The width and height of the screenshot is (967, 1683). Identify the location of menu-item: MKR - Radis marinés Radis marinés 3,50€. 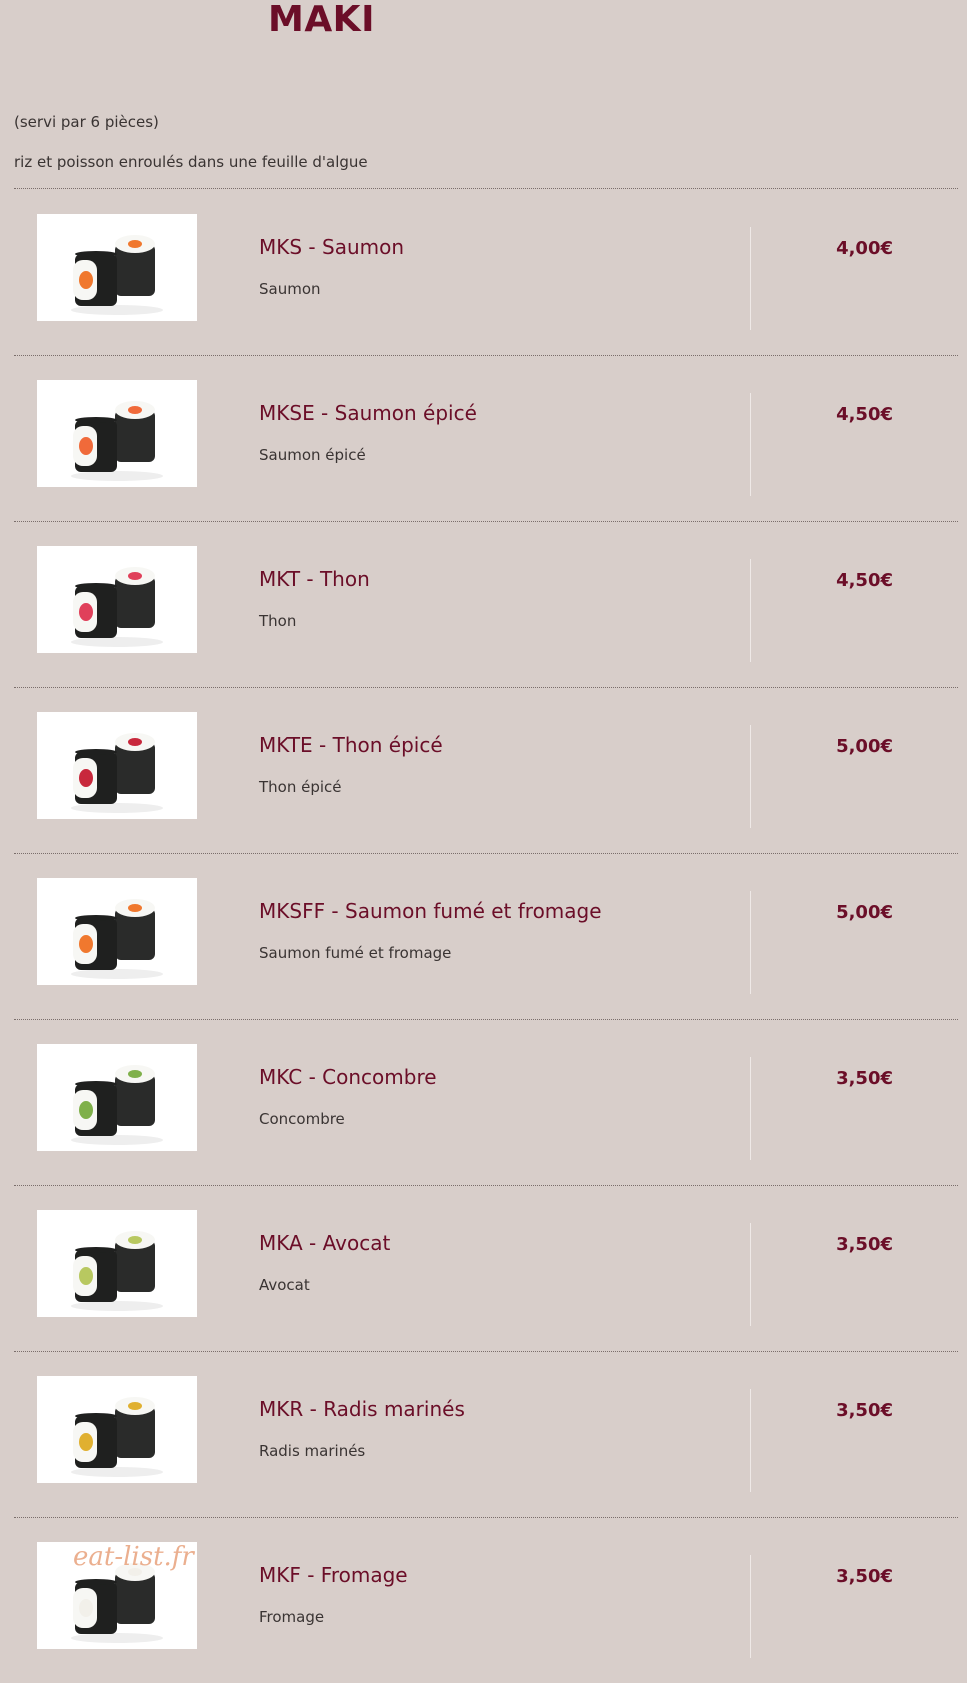
(483, 1434).